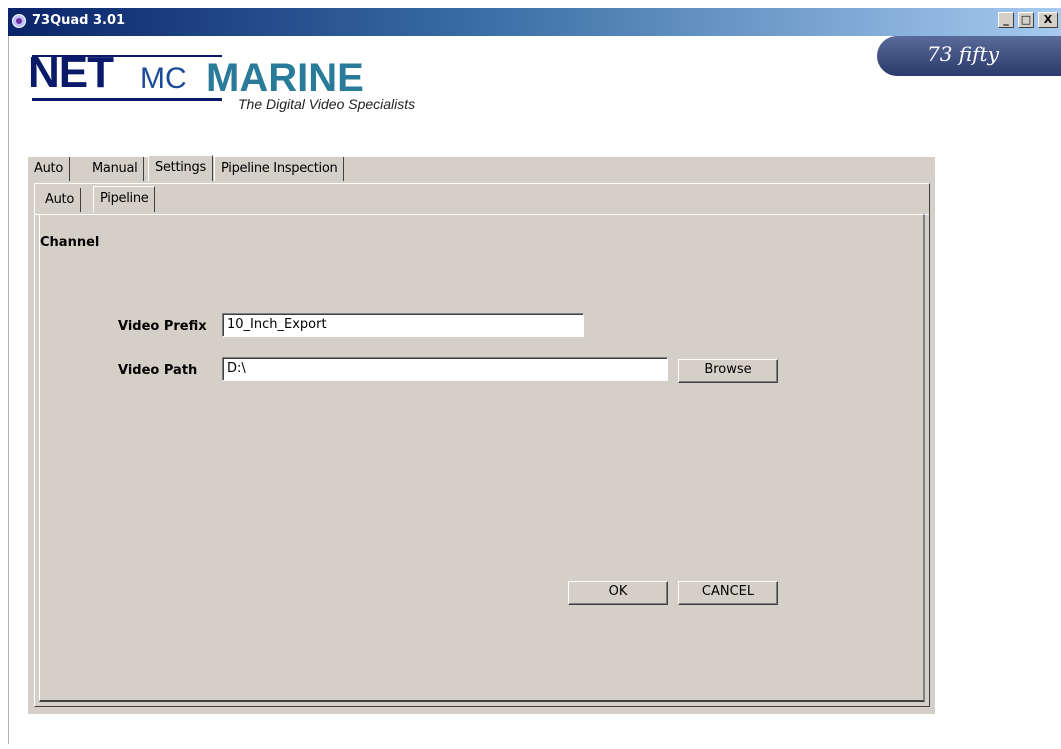  What do you see at coordinates (127, 99) in the screenshot?
I see `logo-rule-bottom` at bounding box center [127, 99].